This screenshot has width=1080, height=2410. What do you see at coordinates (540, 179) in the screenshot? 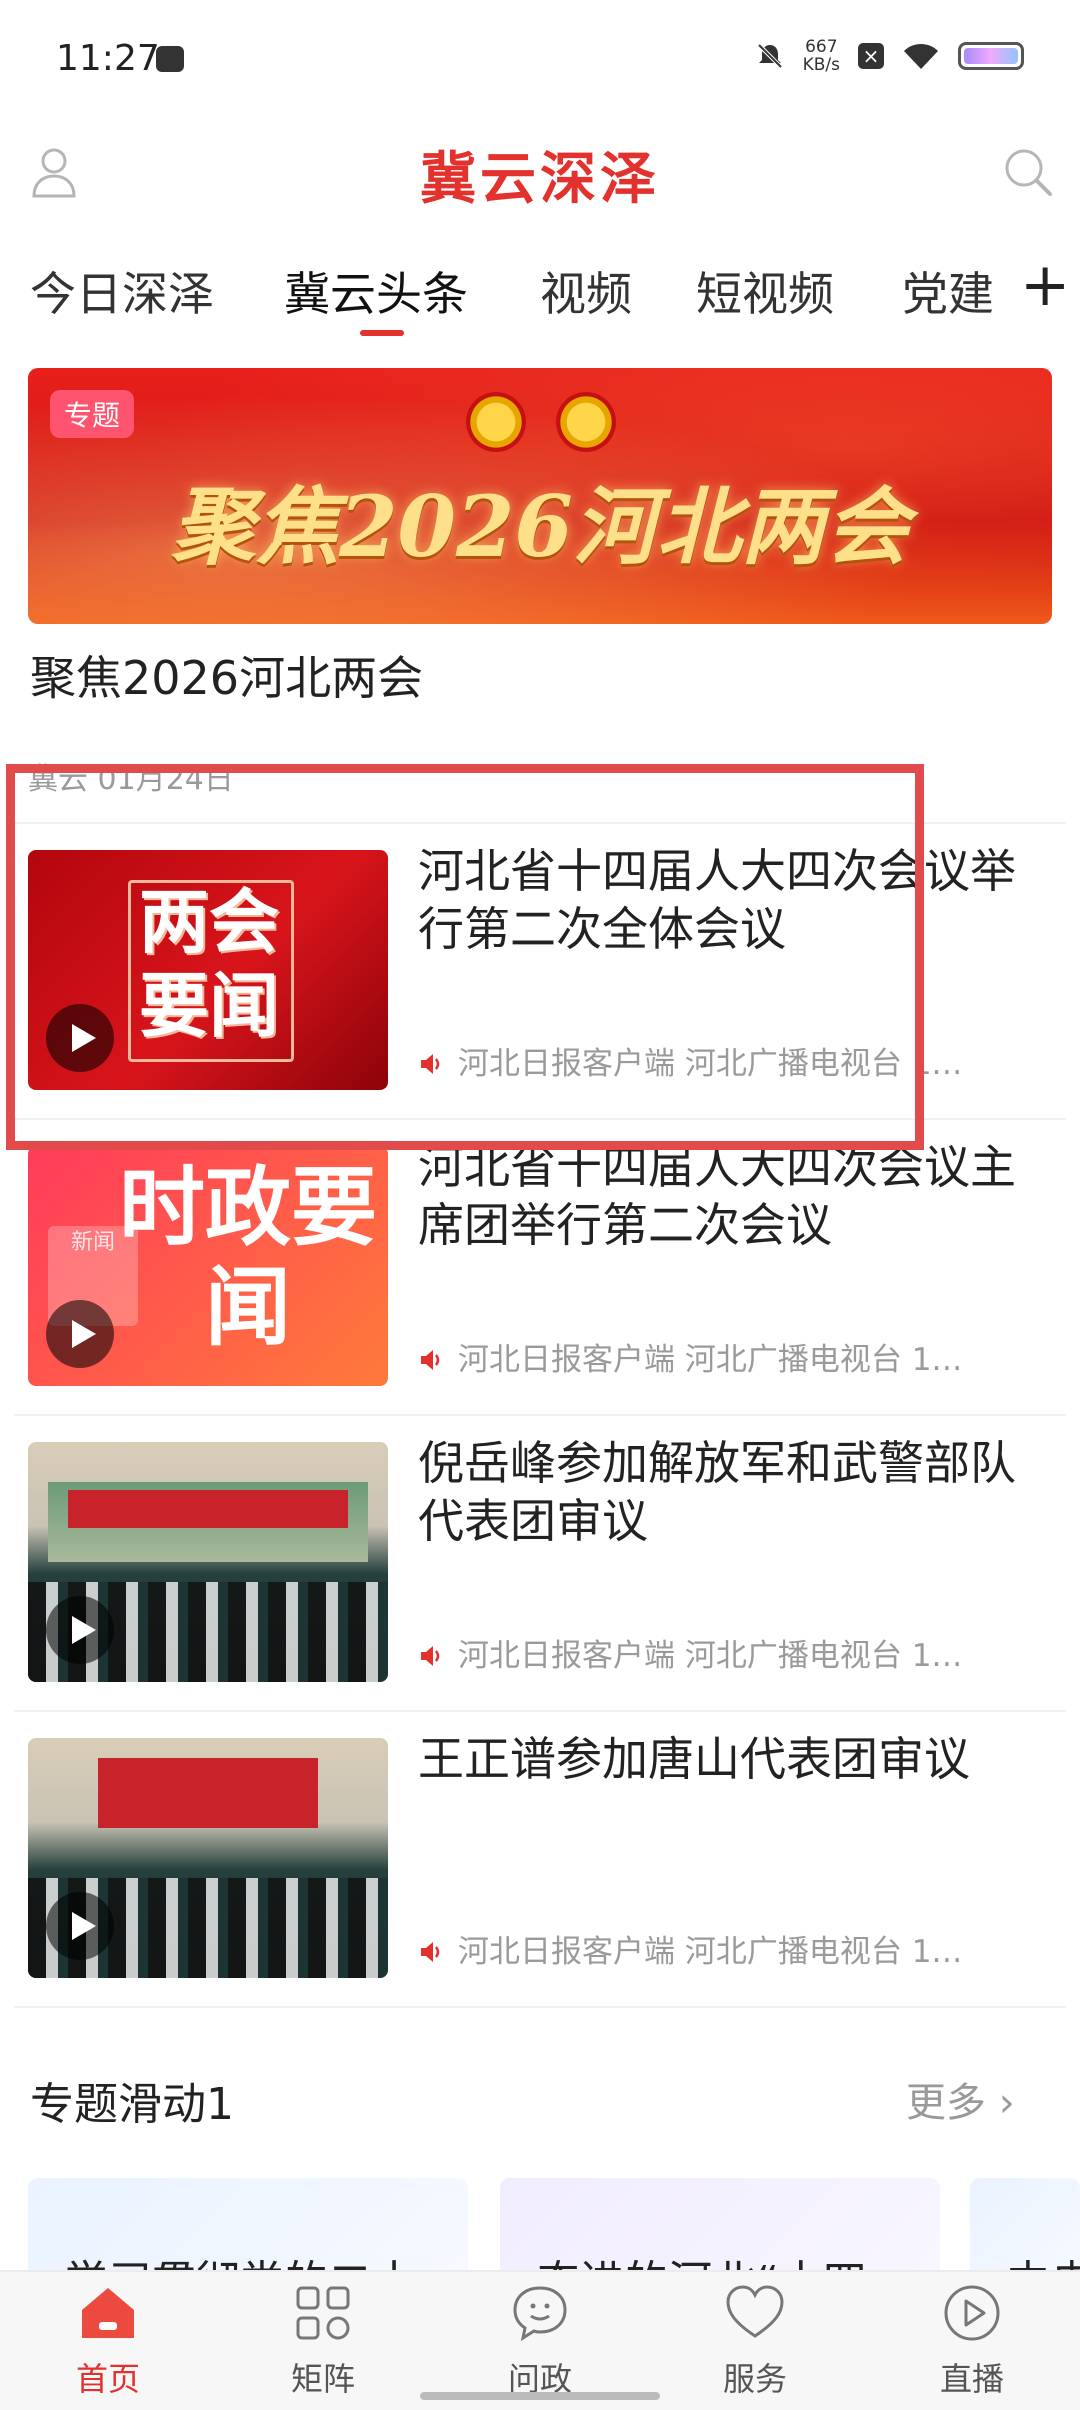
I see `app-title: 冀云深泽` at bounding box center [540, 179].